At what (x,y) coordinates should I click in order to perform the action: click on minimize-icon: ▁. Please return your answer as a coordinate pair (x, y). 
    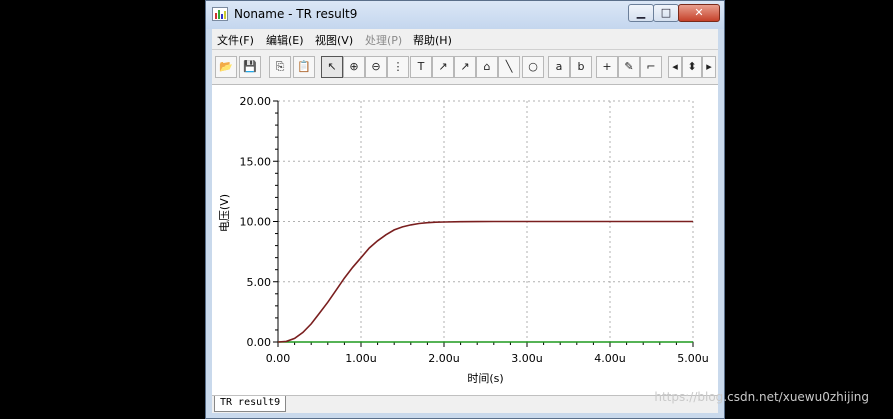
    Looking at the image, I should click on (641, 12).